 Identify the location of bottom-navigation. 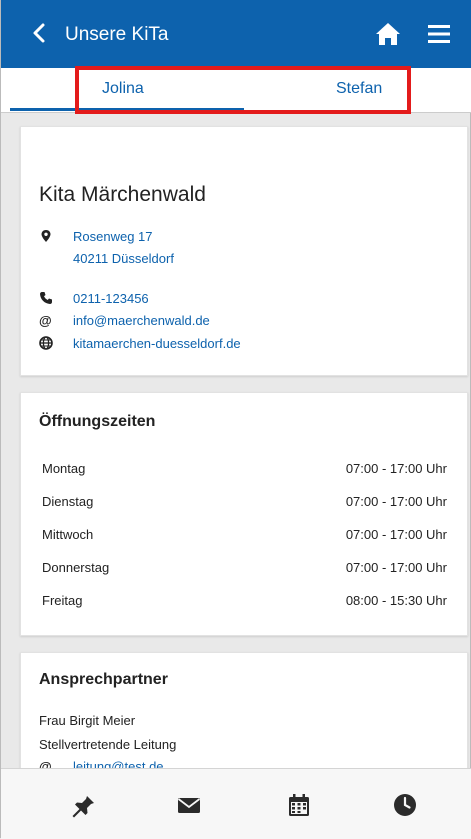
(236, 803).